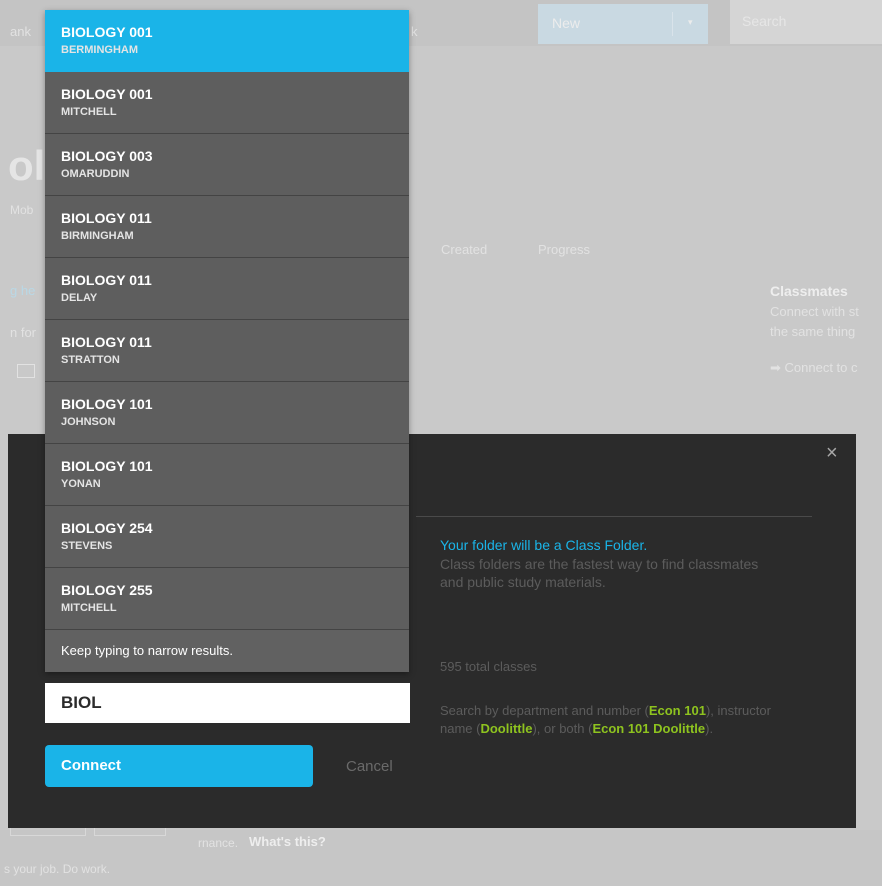 The height and width of the screenshot is (886, 882). I want to click on result-item: BIOLOGY 101 YONAN, so click(227, 475).